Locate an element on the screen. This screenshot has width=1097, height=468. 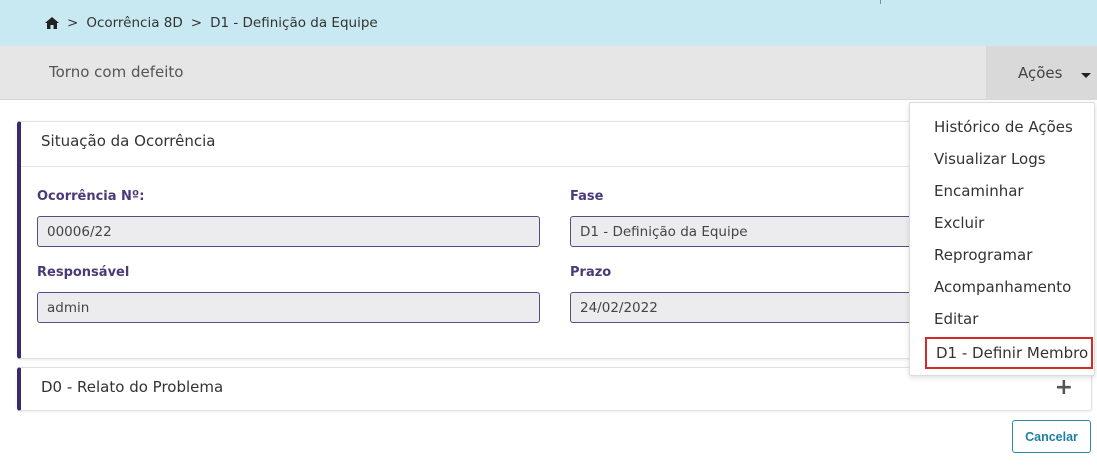
plus-icon: + is located at coordinates (1064, 388).